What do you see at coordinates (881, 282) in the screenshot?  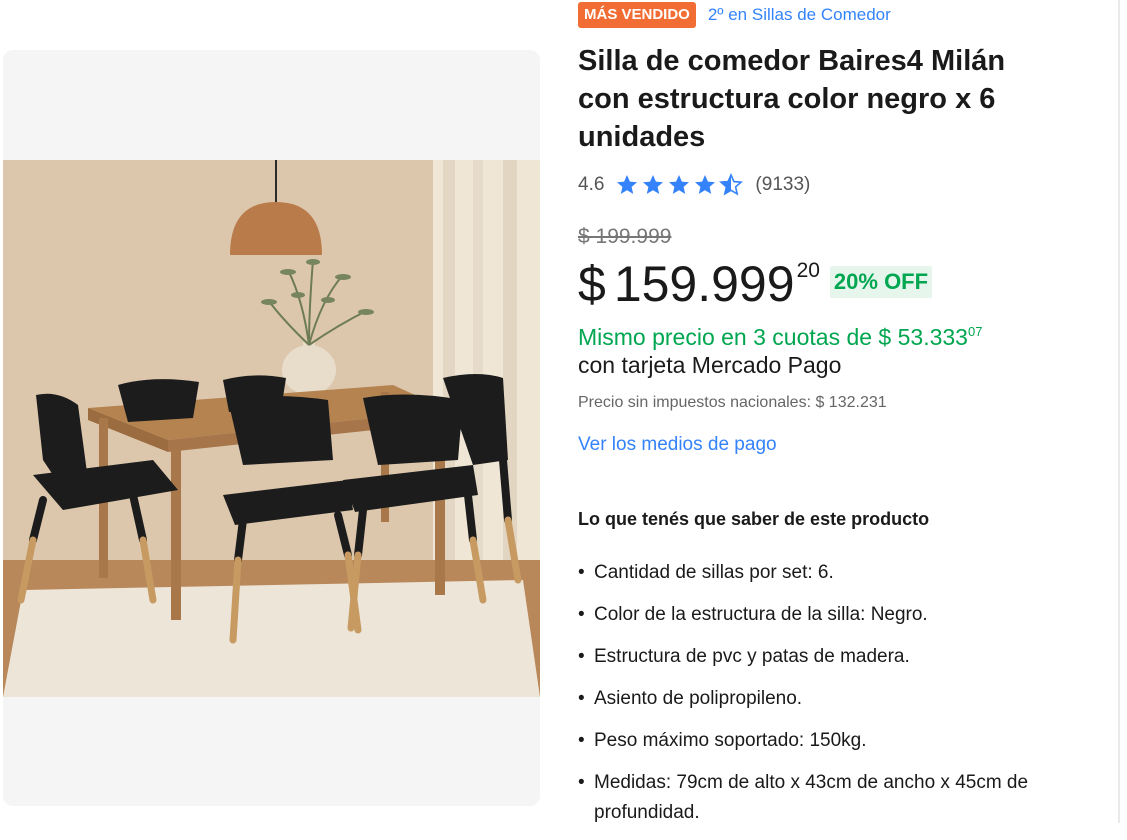 I see `discount-badge: 20% OFF` at bounding box center [881, 282].